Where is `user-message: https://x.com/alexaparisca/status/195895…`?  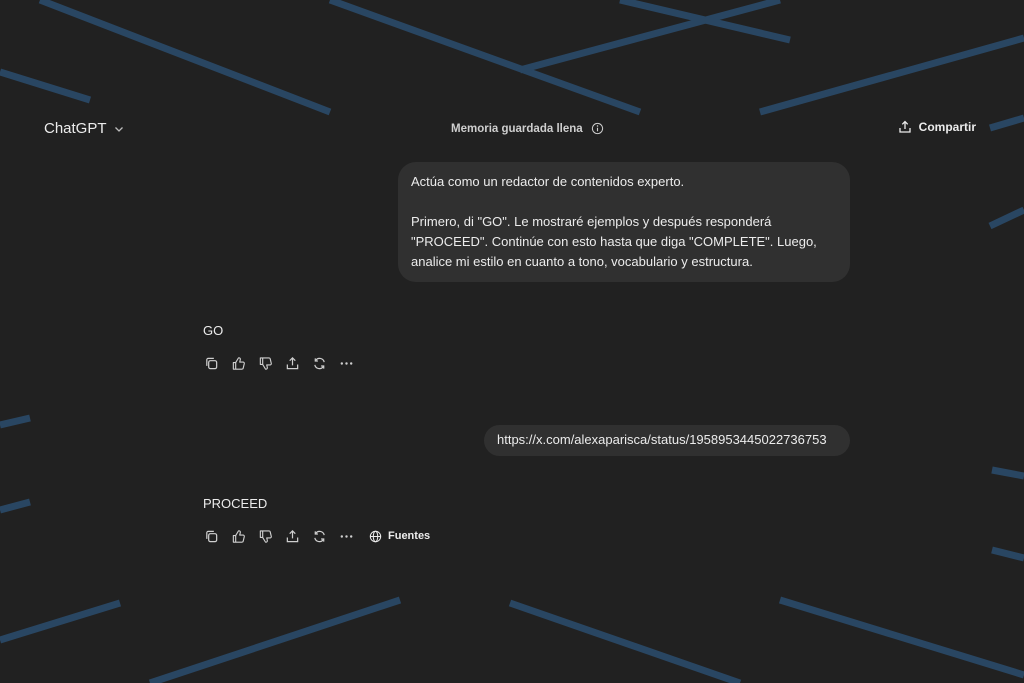 user-message: https://x.com/alexaparisca/status/195895… is located at coordinates (667, 440).